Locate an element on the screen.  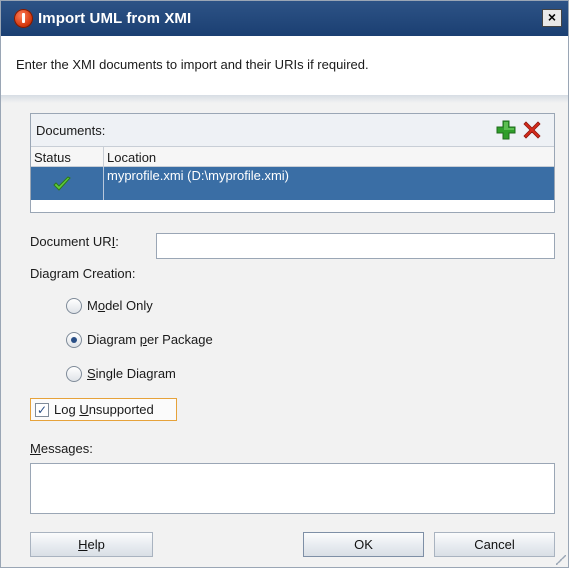
diagram-creation-label: Diagram Creation: is located at coordinates (83, 273).